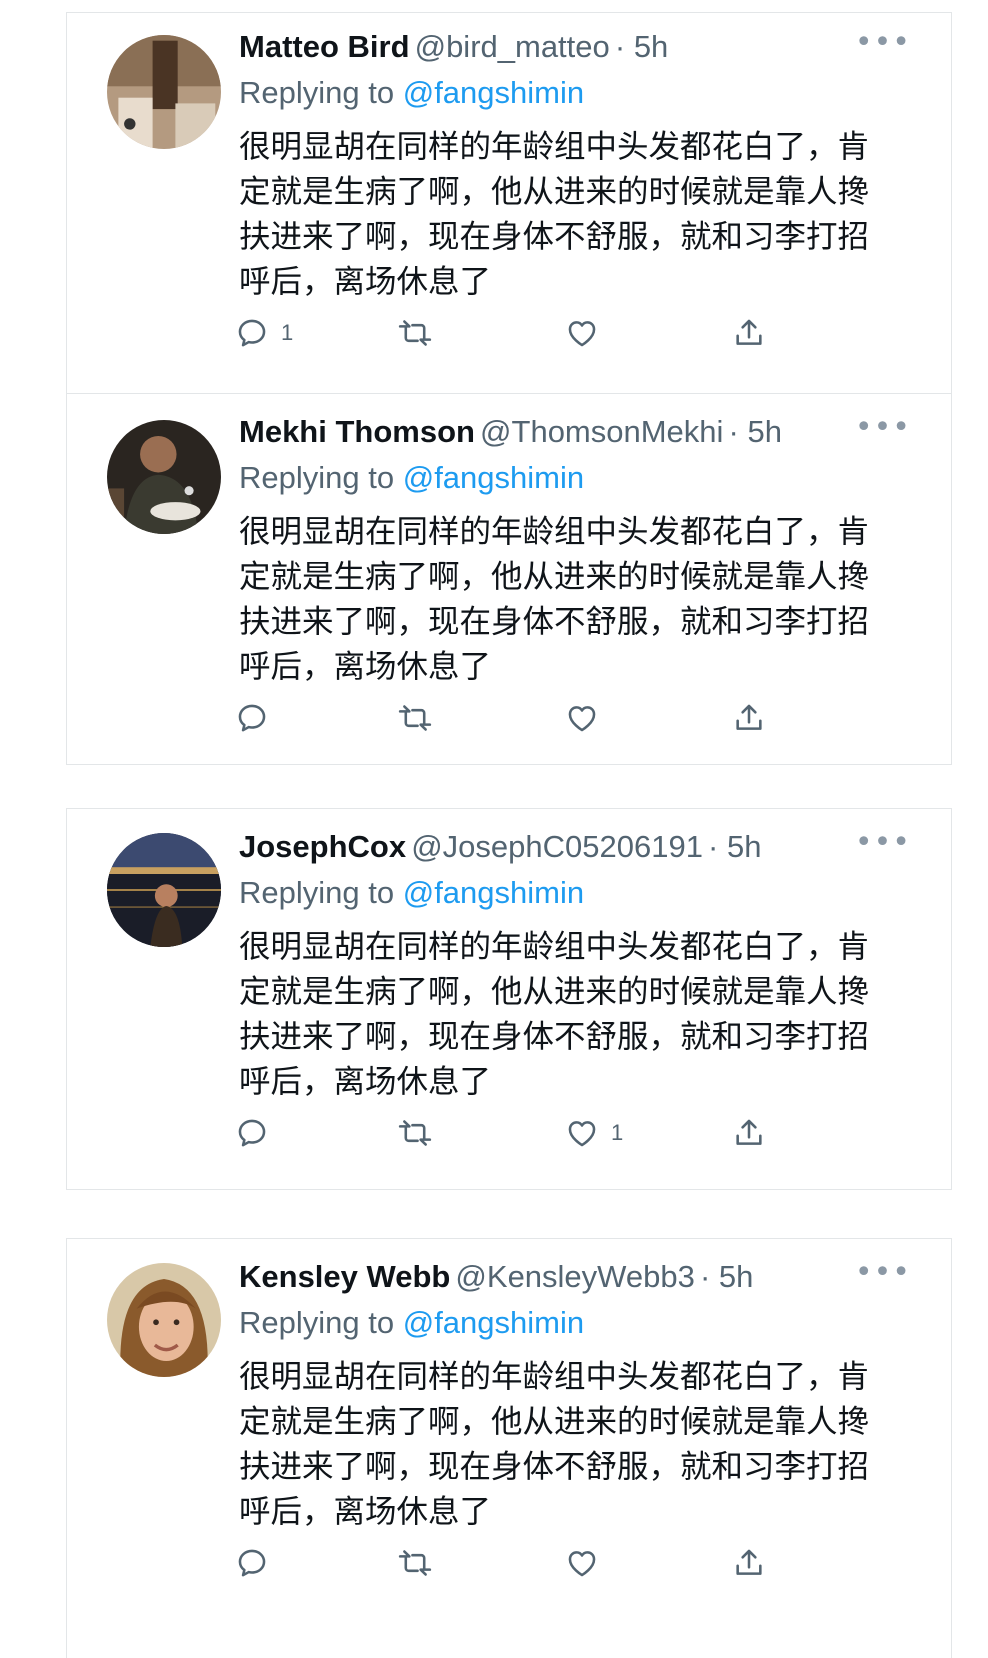 The image size is (988, 1658). Describe the element at coordinates (357, 431) in the screenshot. I see `author-name: Mekhi Thomson` at that location.